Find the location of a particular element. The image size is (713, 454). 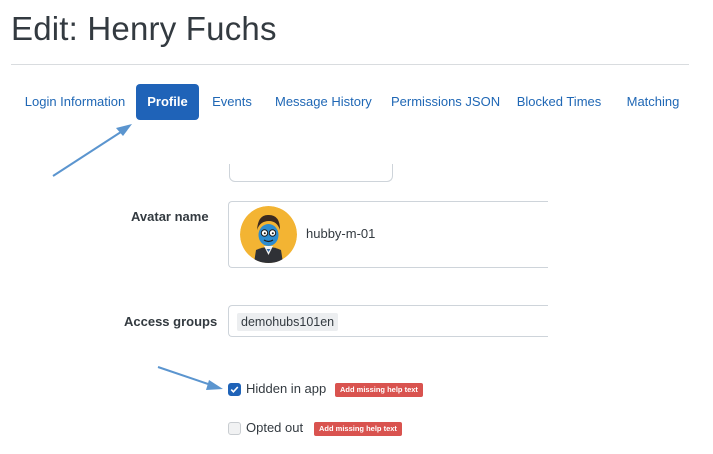

tab-events: Events is located at coordinates (232, 102).